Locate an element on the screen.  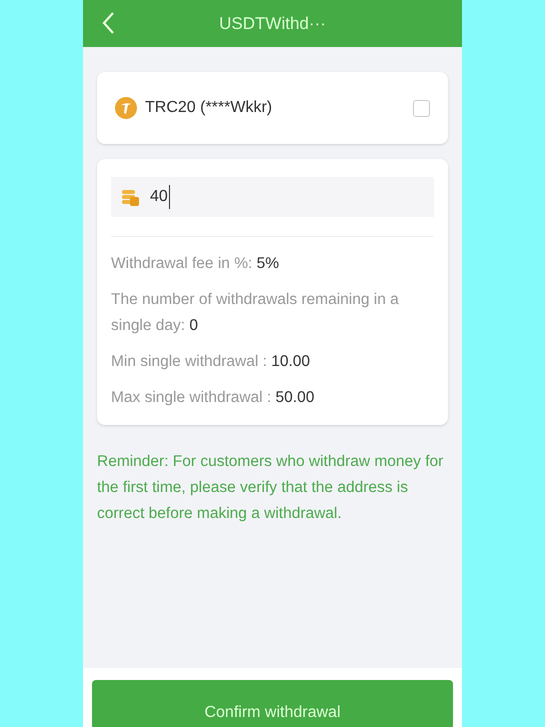
reminder-text: Reminder: For customers who withdraw money for the first time, please verify that the address is correct before making a withdrawal. is located at coordinates (270, 488).